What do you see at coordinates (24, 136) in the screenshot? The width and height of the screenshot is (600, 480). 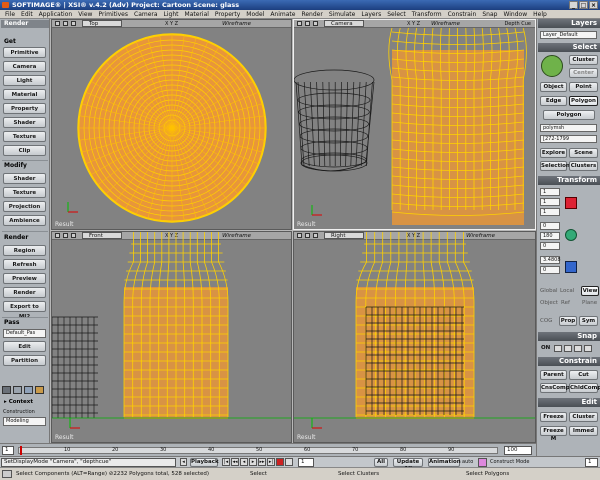 I see `texture-button: Texture` at bounding box center [24, 136].